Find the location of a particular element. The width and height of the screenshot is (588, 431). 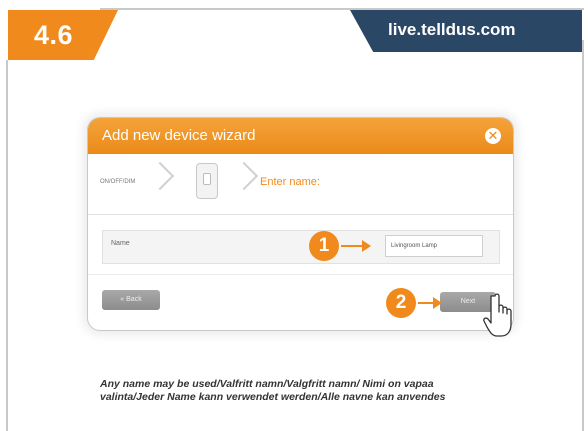

site-url-banner: live.telldus.com is located at coordinates (466, 31).